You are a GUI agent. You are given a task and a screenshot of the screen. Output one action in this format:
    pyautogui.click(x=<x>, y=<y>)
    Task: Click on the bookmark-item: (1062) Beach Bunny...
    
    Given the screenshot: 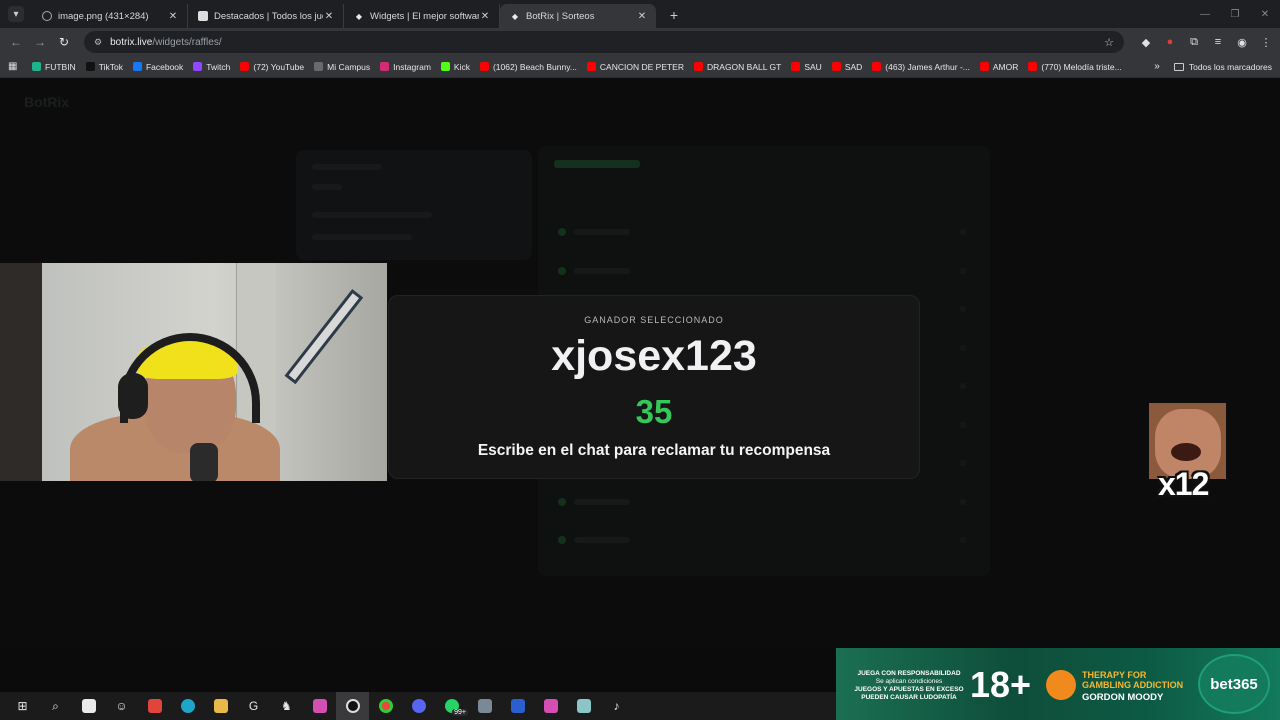 What is the action you would take?
    pyautogui.click(x=528, y=67)
    